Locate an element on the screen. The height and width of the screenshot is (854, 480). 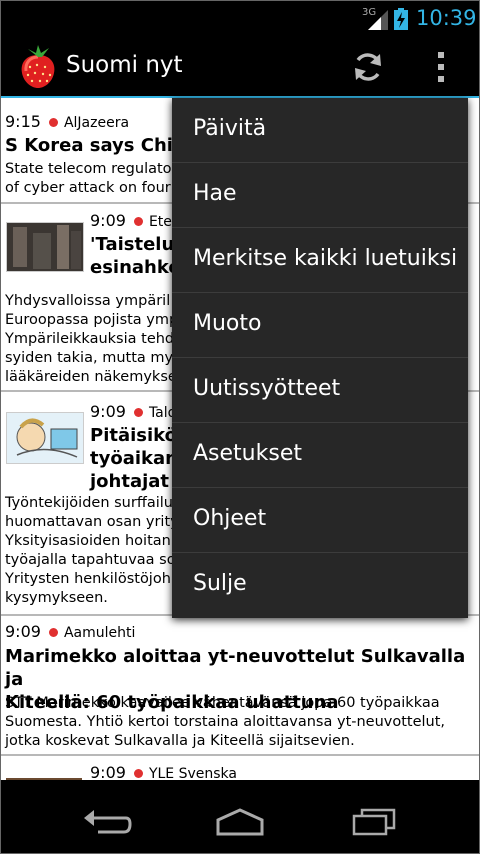
menu-item-label: Muoto is located at coordinates (227, 323).